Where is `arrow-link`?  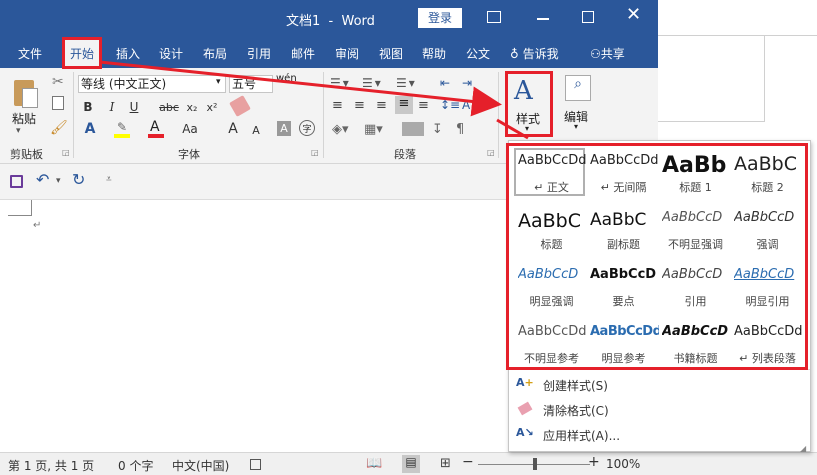
arrow-link is located at coordinates (512, 129).